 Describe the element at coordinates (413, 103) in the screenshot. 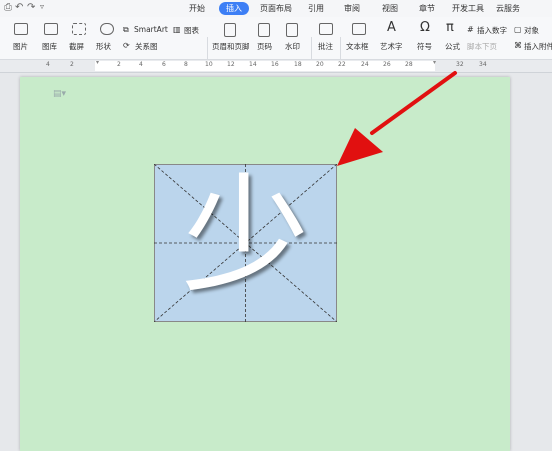

I see `arrow-shaft` at that location.